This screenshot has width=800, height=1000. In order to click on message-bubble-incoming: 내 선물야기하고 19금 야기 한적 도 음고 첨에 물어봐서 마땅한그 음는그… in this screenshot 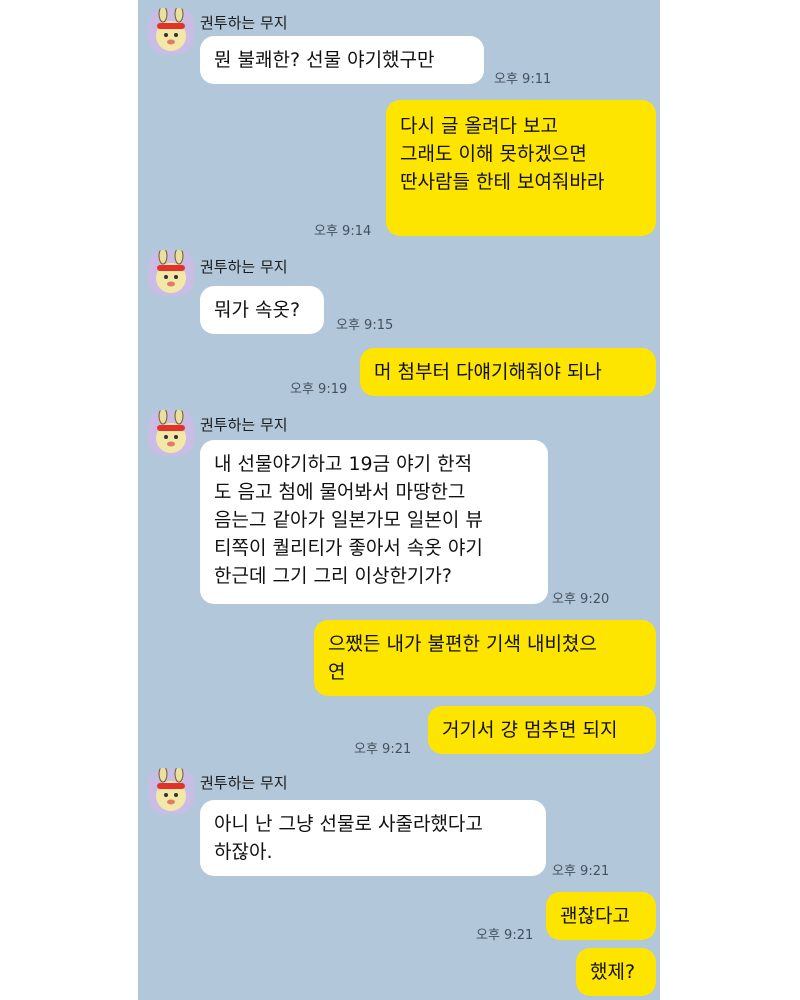, I will do `click(374, 522)`.